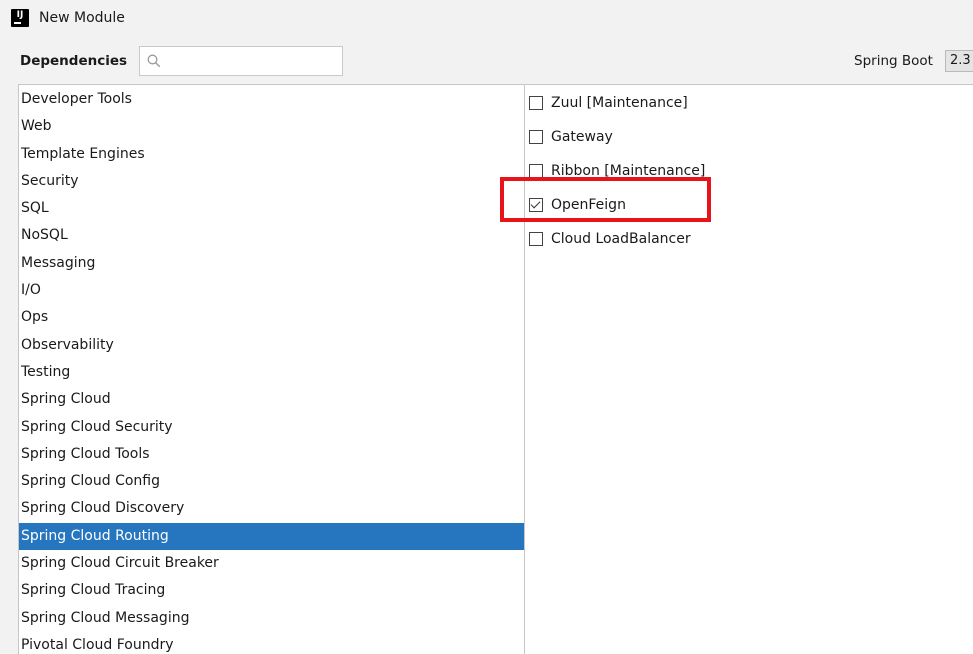 The height and width of the screenshot is (654, 973). What do you see at coordinates (271, 481) in the screenshot?
I see `category-item: Spring Cloud Config` at bounding box center [271, 481].